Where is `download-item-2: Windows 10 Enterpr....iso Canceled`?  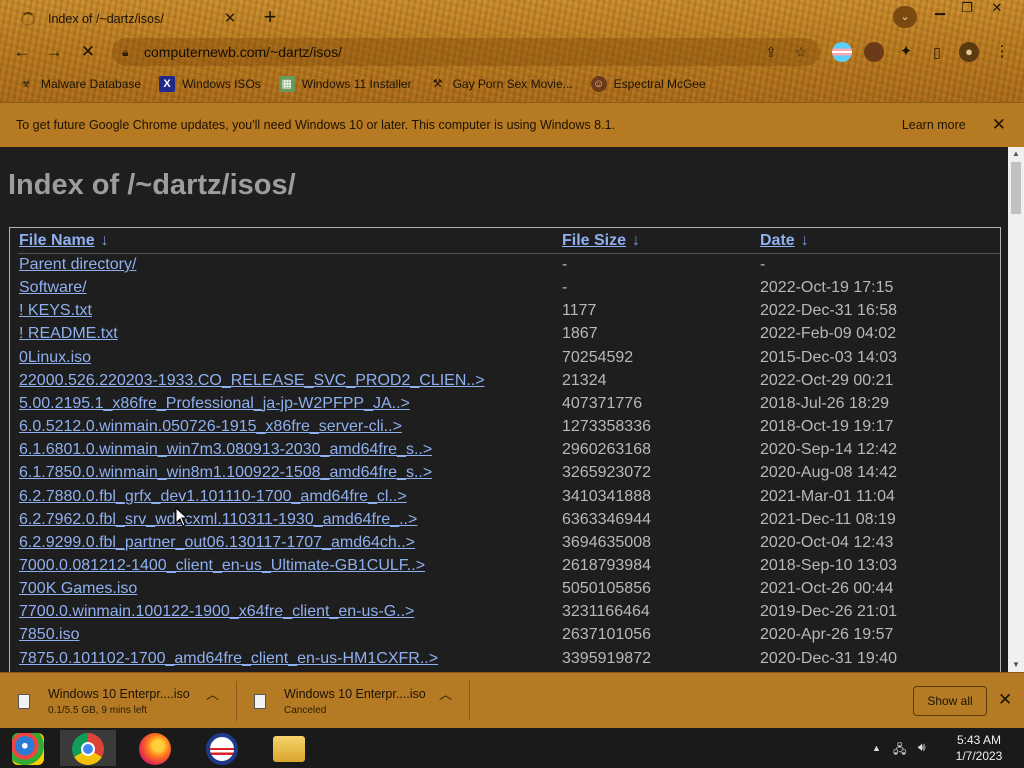
download-item-2: Windows 10 Enterpr....iso Canceled is located at coordinates (331, 701).